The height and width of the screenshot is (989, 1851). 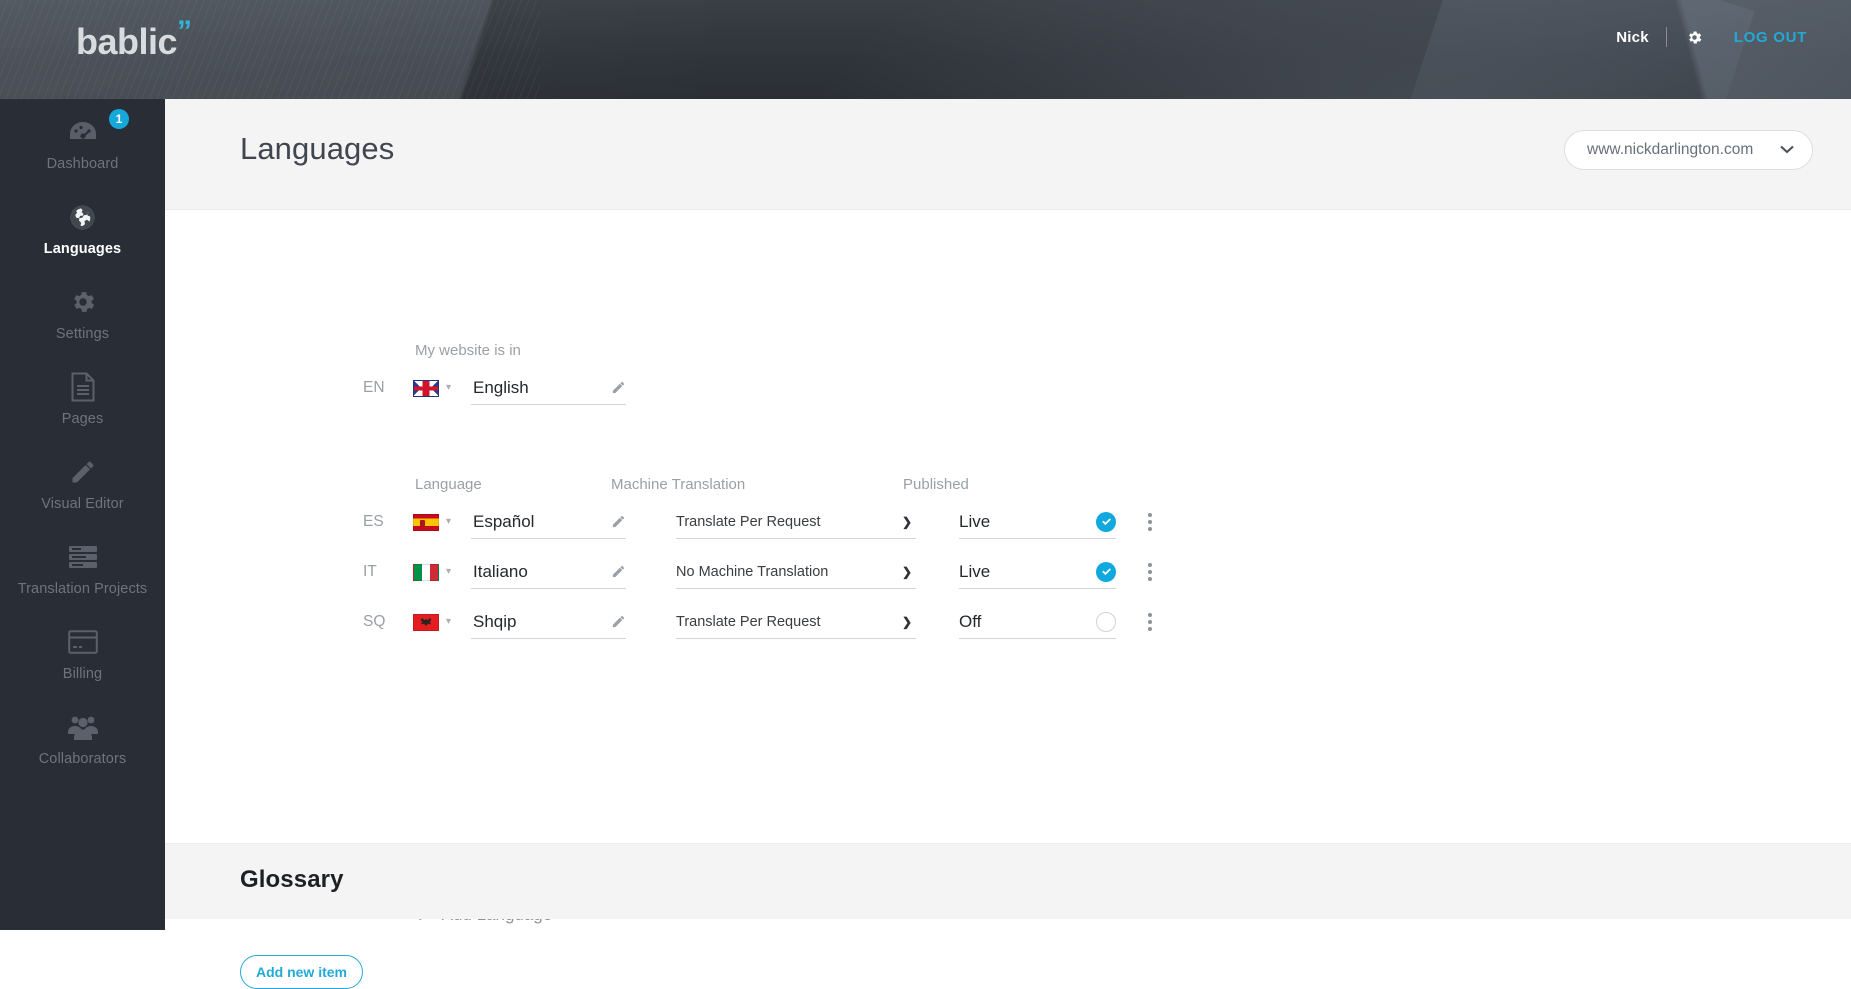 I want to click on source-language-name-field, so click(x=548, y=388).